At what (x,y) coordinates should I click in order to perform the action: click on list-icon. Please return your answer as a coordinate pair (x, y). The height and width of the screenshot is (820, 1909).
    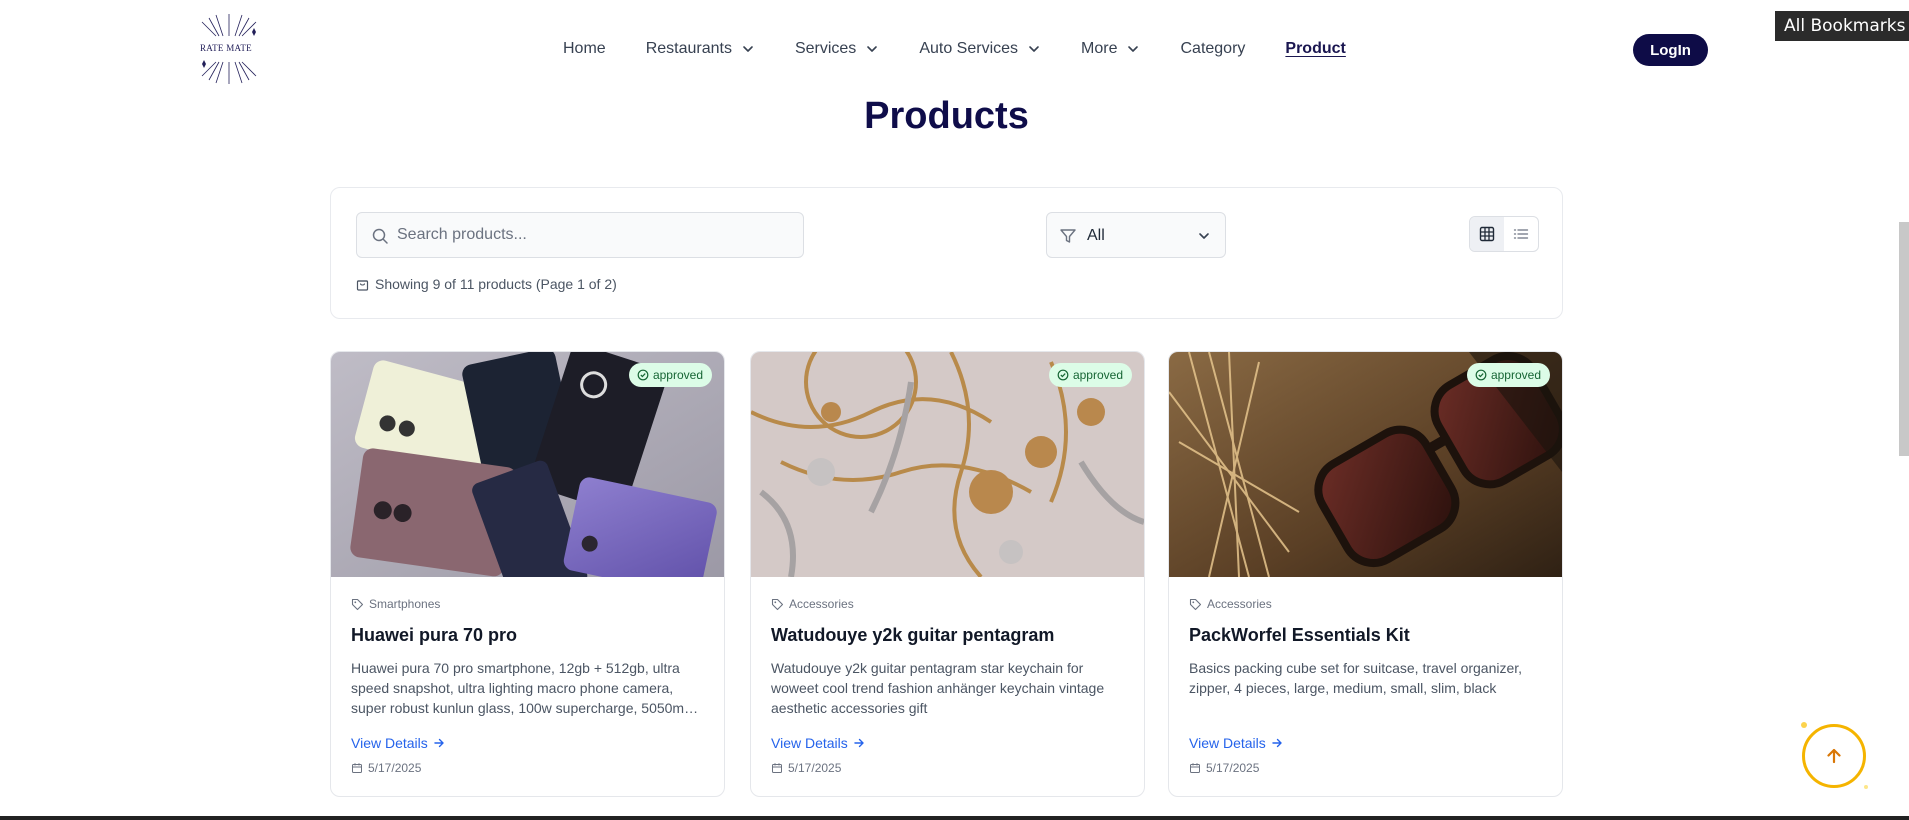
    Looking at the image, I should click on (1521, 234).